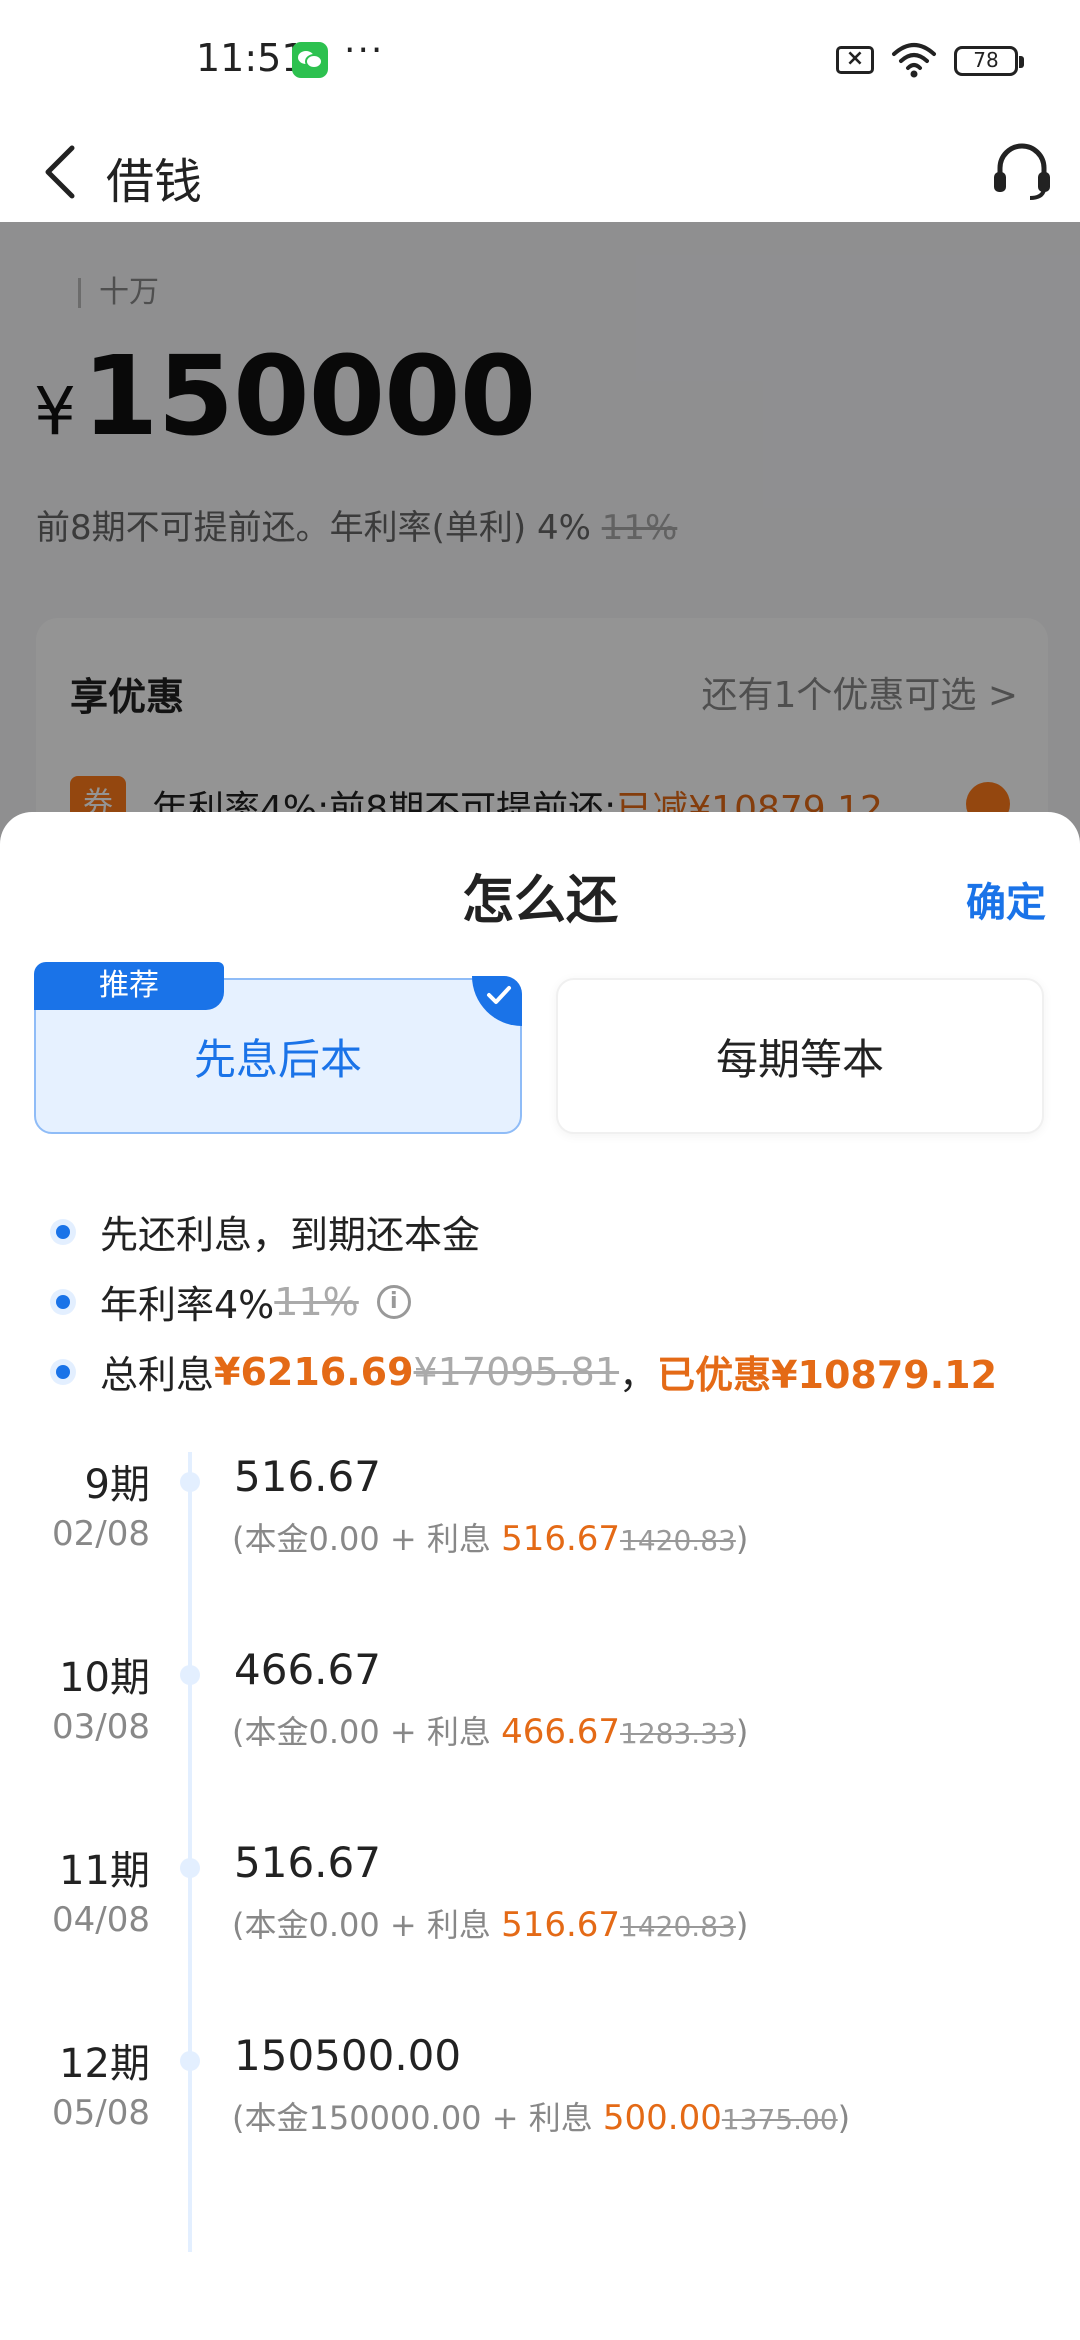  Describe the element at coordinates (799, 1059) in the screenshot. I see `option-label: 每期等本` at that location.